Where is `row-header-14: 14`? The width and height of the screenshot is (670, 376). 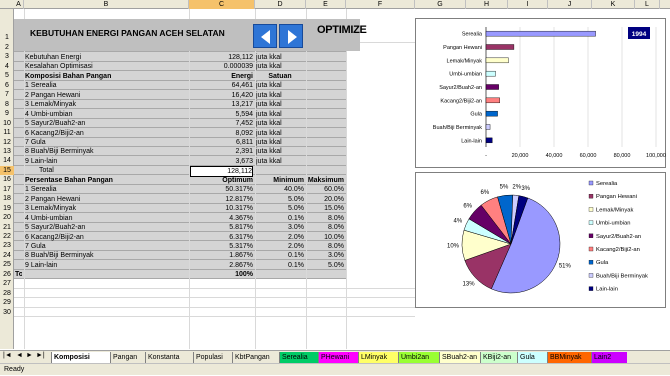
row-header-14: 14 is located at coordinates (7, 160).